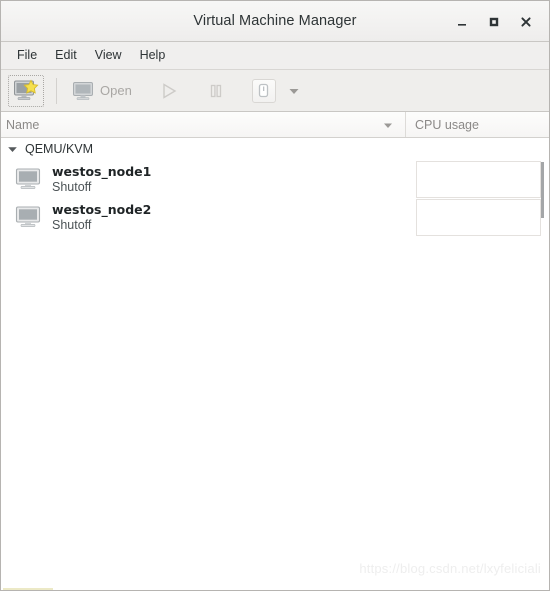 The height and width of the screenshot is (591, 550). What do you see at coordinates (102, 209) in the screenshot?
I see `vm-name: westos_node2` at bounding box center [102, 209].